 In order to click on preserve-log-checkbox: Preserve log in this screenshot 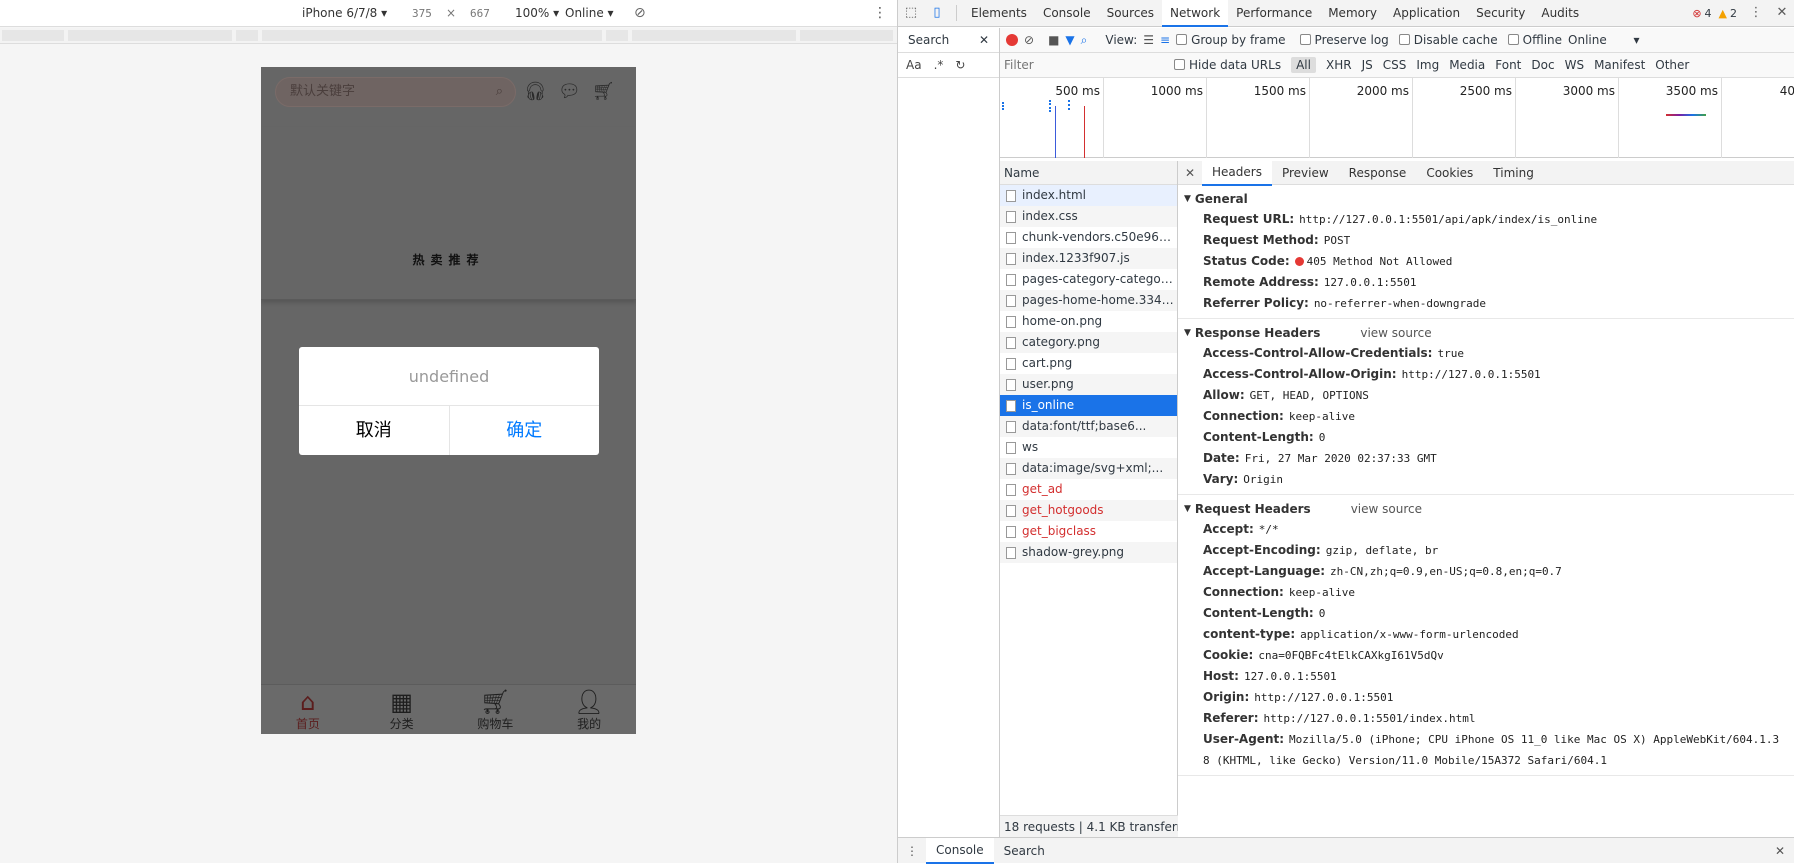, I will do `click(1344, 40)`.